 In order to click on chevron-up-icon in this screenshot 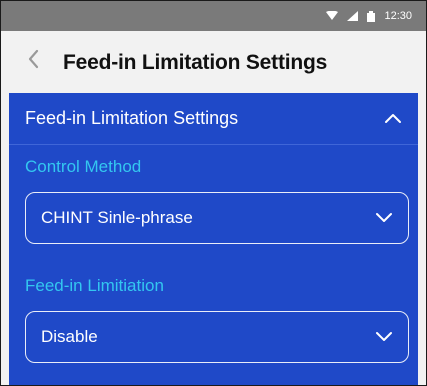, I will do `click(393, 120)`.